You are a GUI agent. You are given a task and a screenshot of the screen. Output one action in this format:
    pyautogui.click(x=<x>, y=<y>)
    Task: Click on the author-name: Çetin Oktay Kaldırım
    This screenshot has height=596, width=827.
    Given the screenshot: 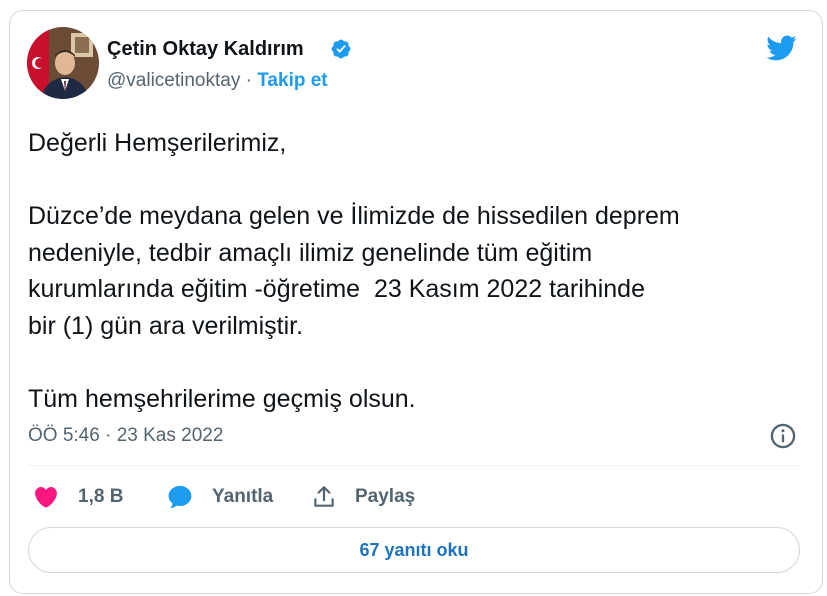 What is the action you would take?
    pyautogui.click(x=205, y=49)
    